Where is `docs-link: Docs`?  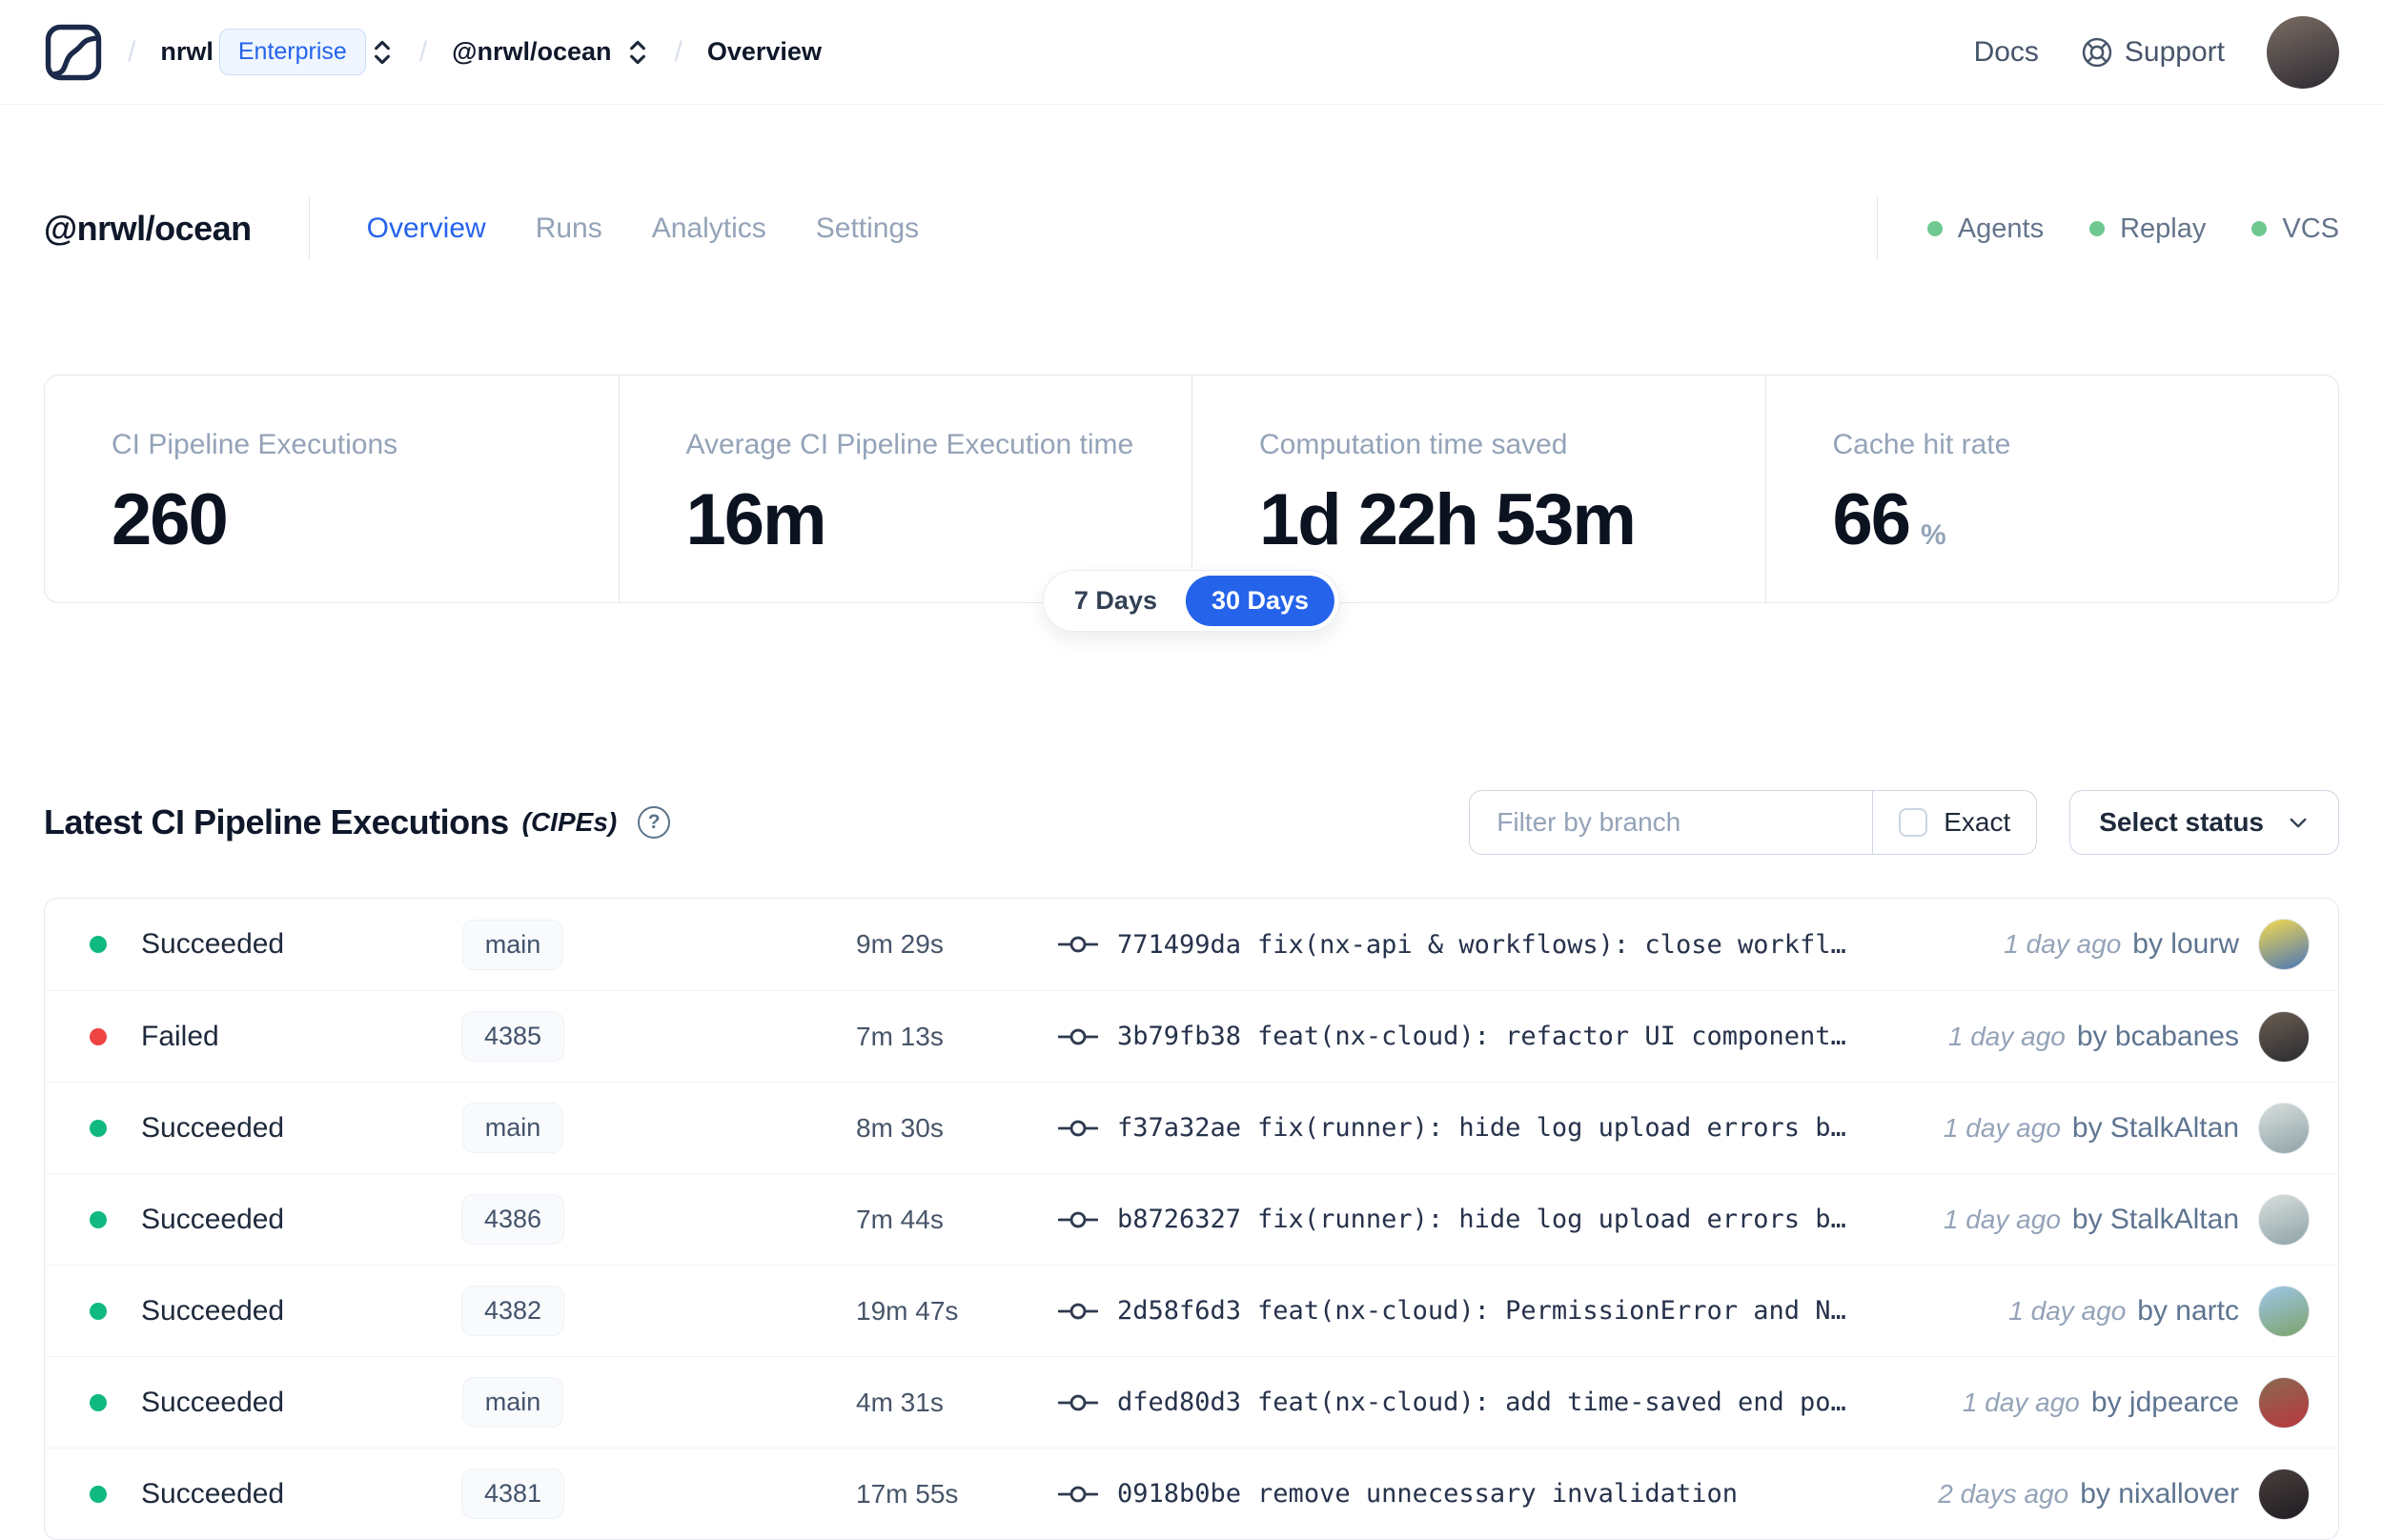 docs-link: Docs is located at coordinates (2006, 52).